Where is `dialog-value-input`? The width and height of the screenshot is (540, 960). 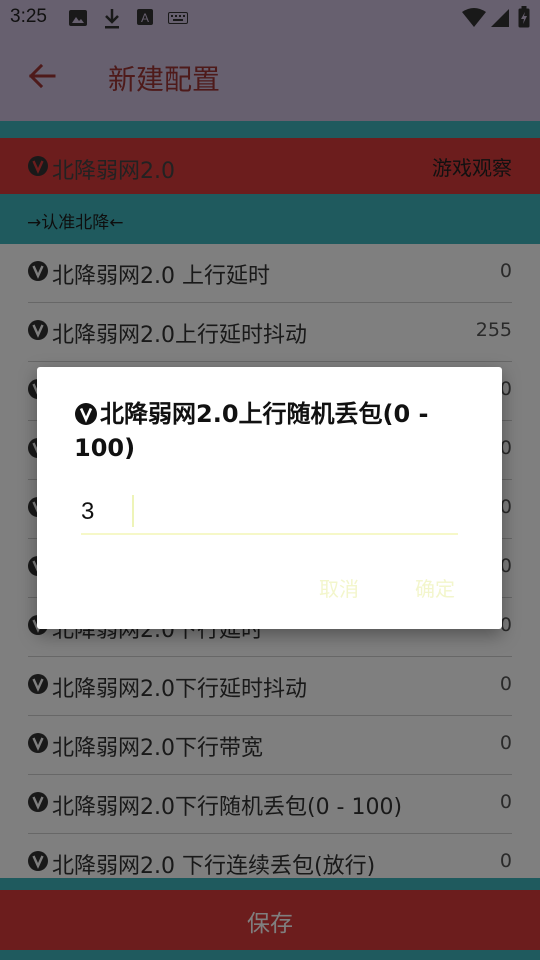 dialog-value-input is located at coordinates (269, 513).